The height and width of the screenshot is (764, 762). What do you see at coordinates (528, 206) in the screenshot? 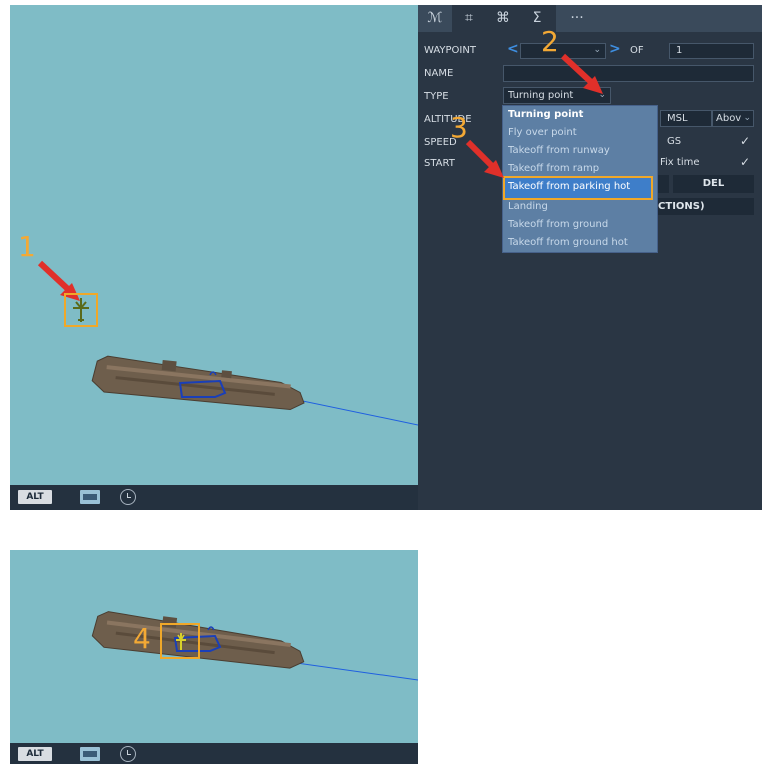
I see `dropdown-option-landing: Landing` at bounding box center [528, 206].